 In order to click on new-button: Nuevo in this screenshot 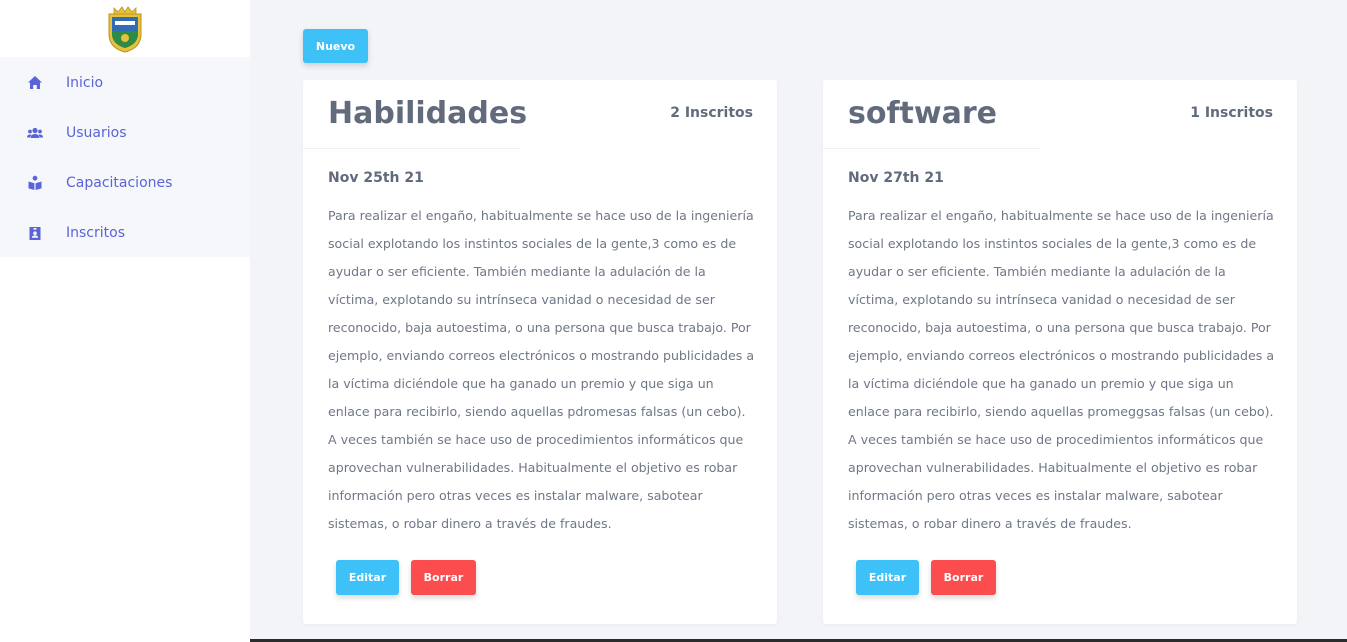, I will do `click(335, 46)`.